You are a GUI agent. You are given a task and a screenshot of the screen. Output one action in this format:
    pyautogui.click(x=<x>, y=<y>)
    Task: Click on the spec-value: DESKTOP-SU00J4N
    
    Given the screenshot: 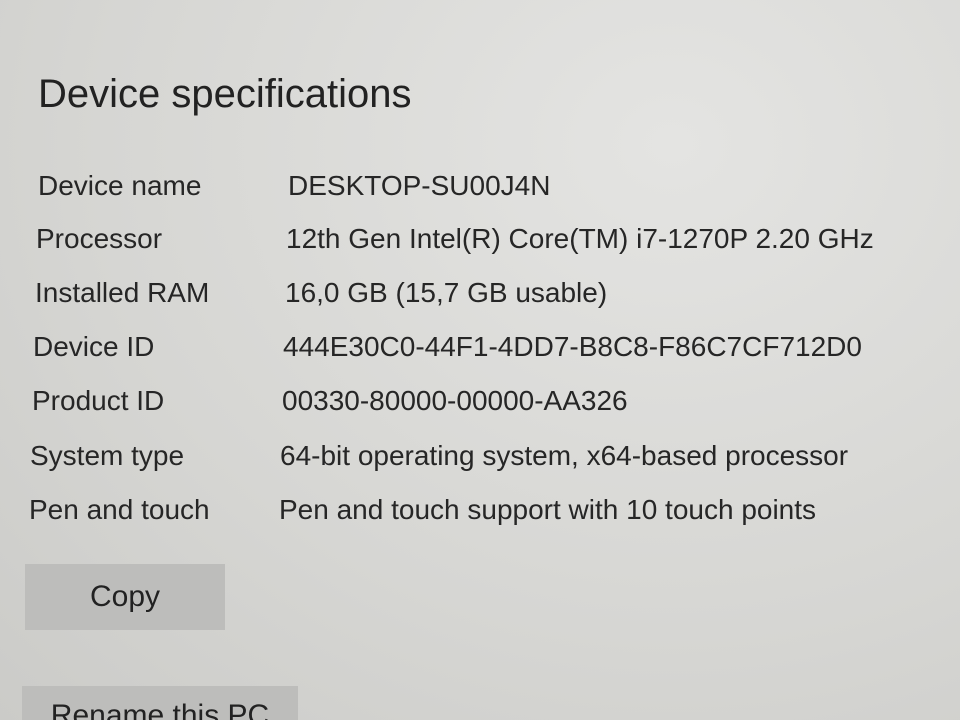 What is the action you would take?
    pyautogui.click(x=419, y=185)
    